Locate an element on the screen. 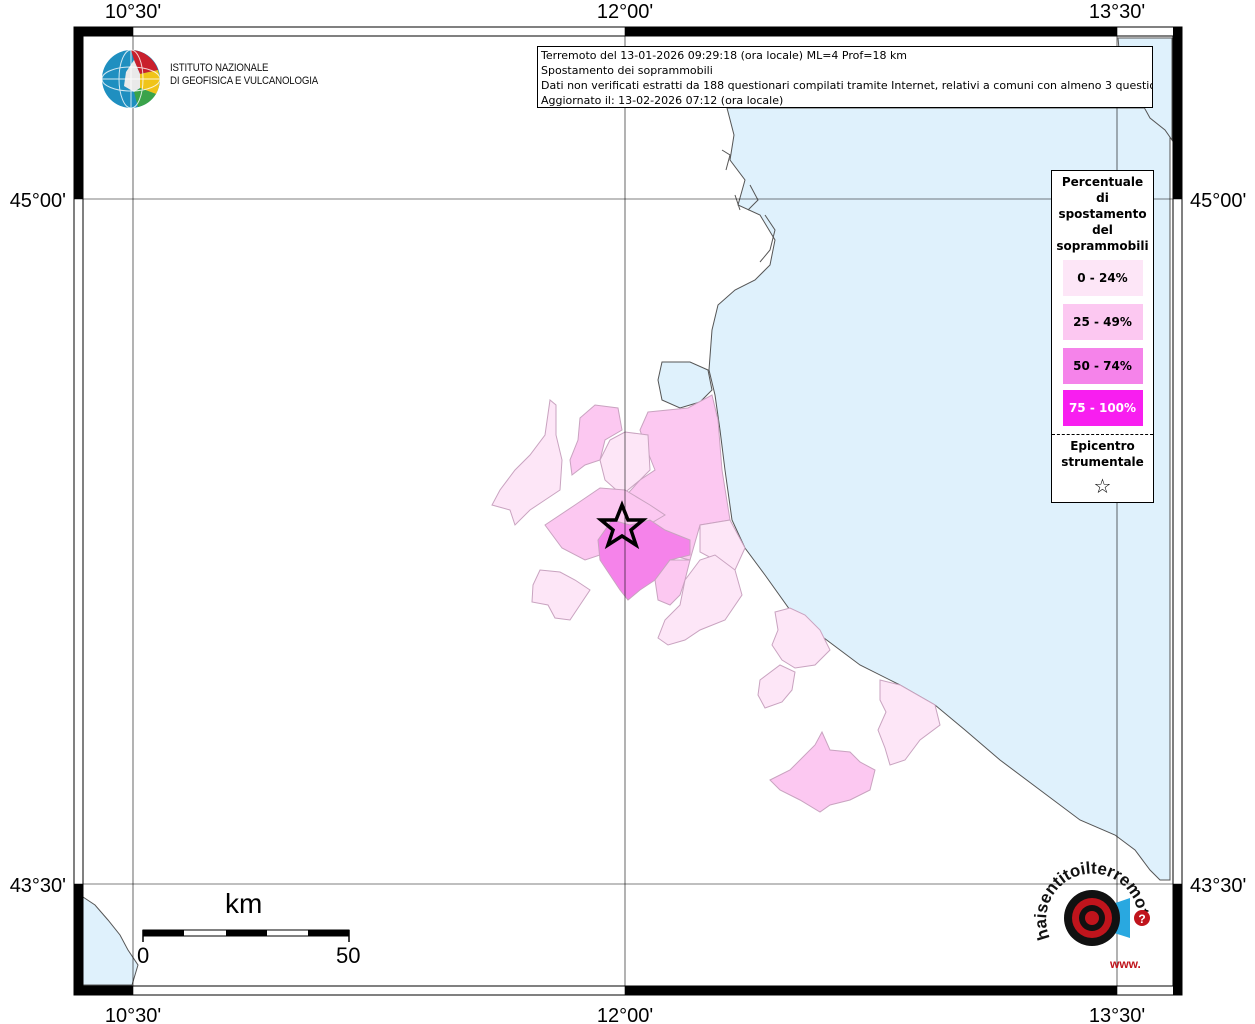 The image size is (1255, 1024). legend-item-25-49: 25 - 49% is located at coordinates (1102, 322).